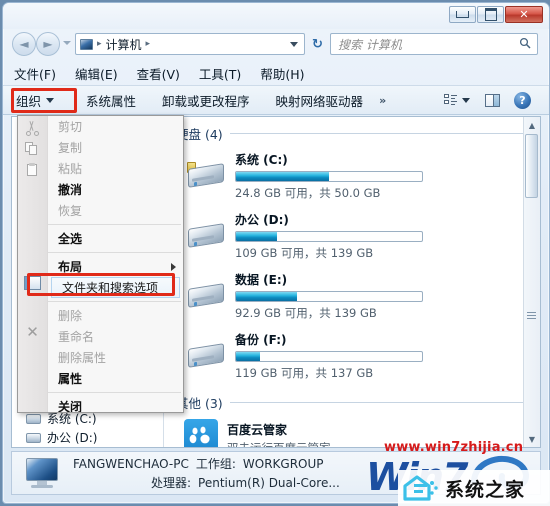 The image size is (550, 506). I want to click on drive-icon, so click(33, 418).